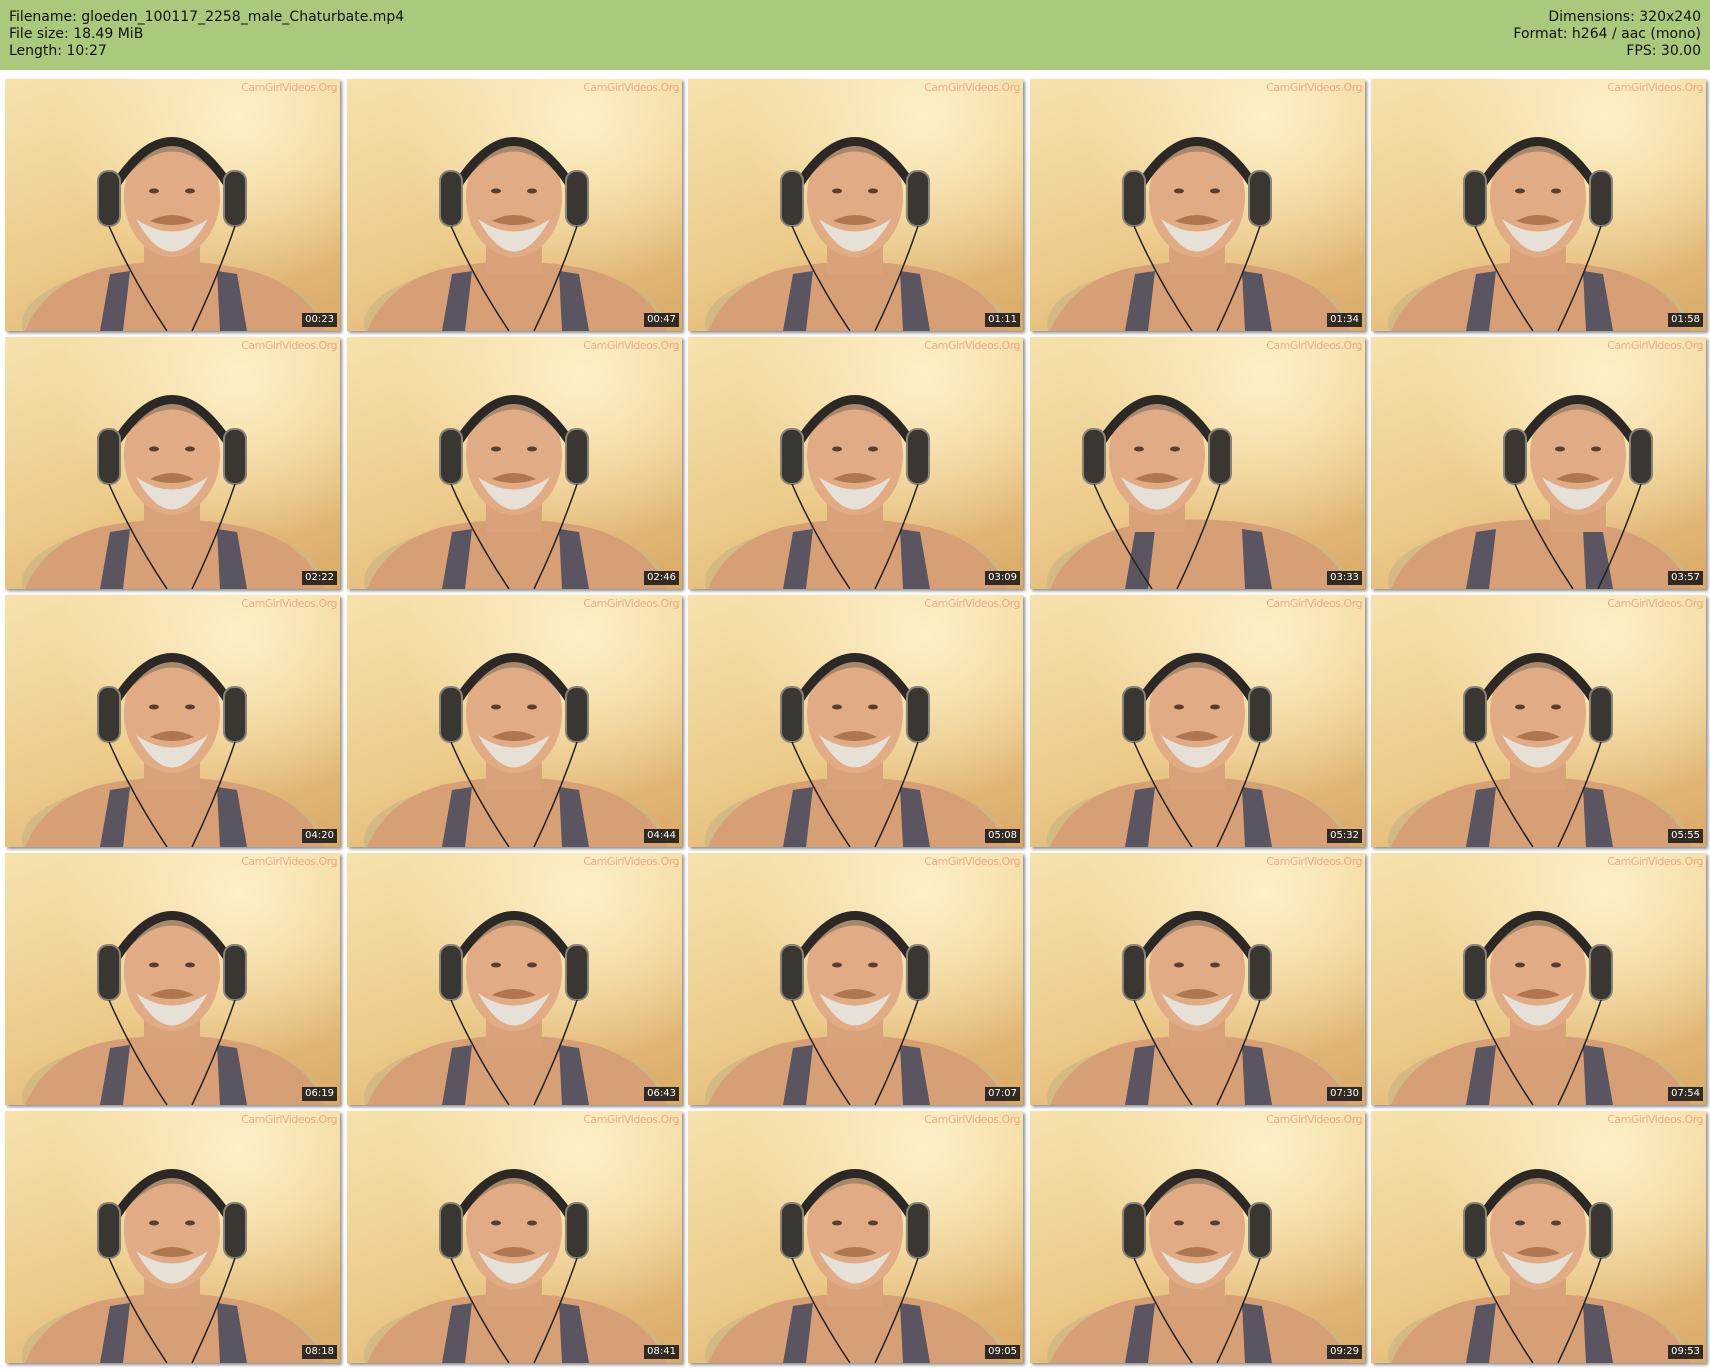  I want to click on timestamp-label: 08:41, so click(661, 1352).